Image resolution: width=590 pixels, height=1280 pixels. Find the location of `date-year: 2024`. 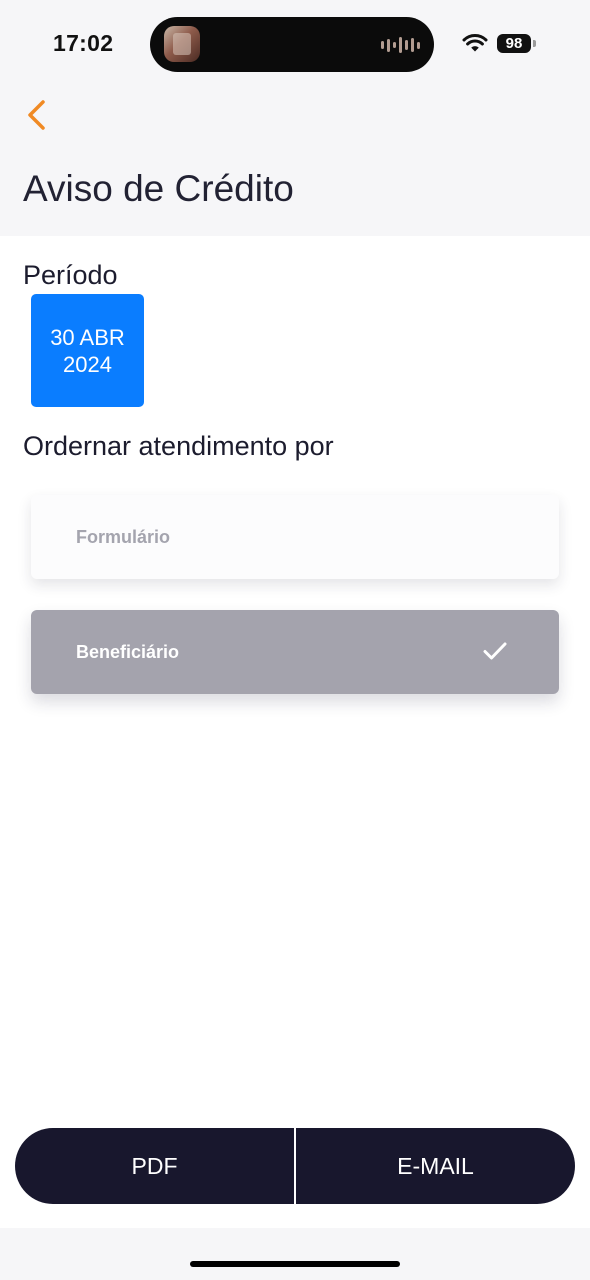

date-year: 2024 is located at coordinates (87, 364).